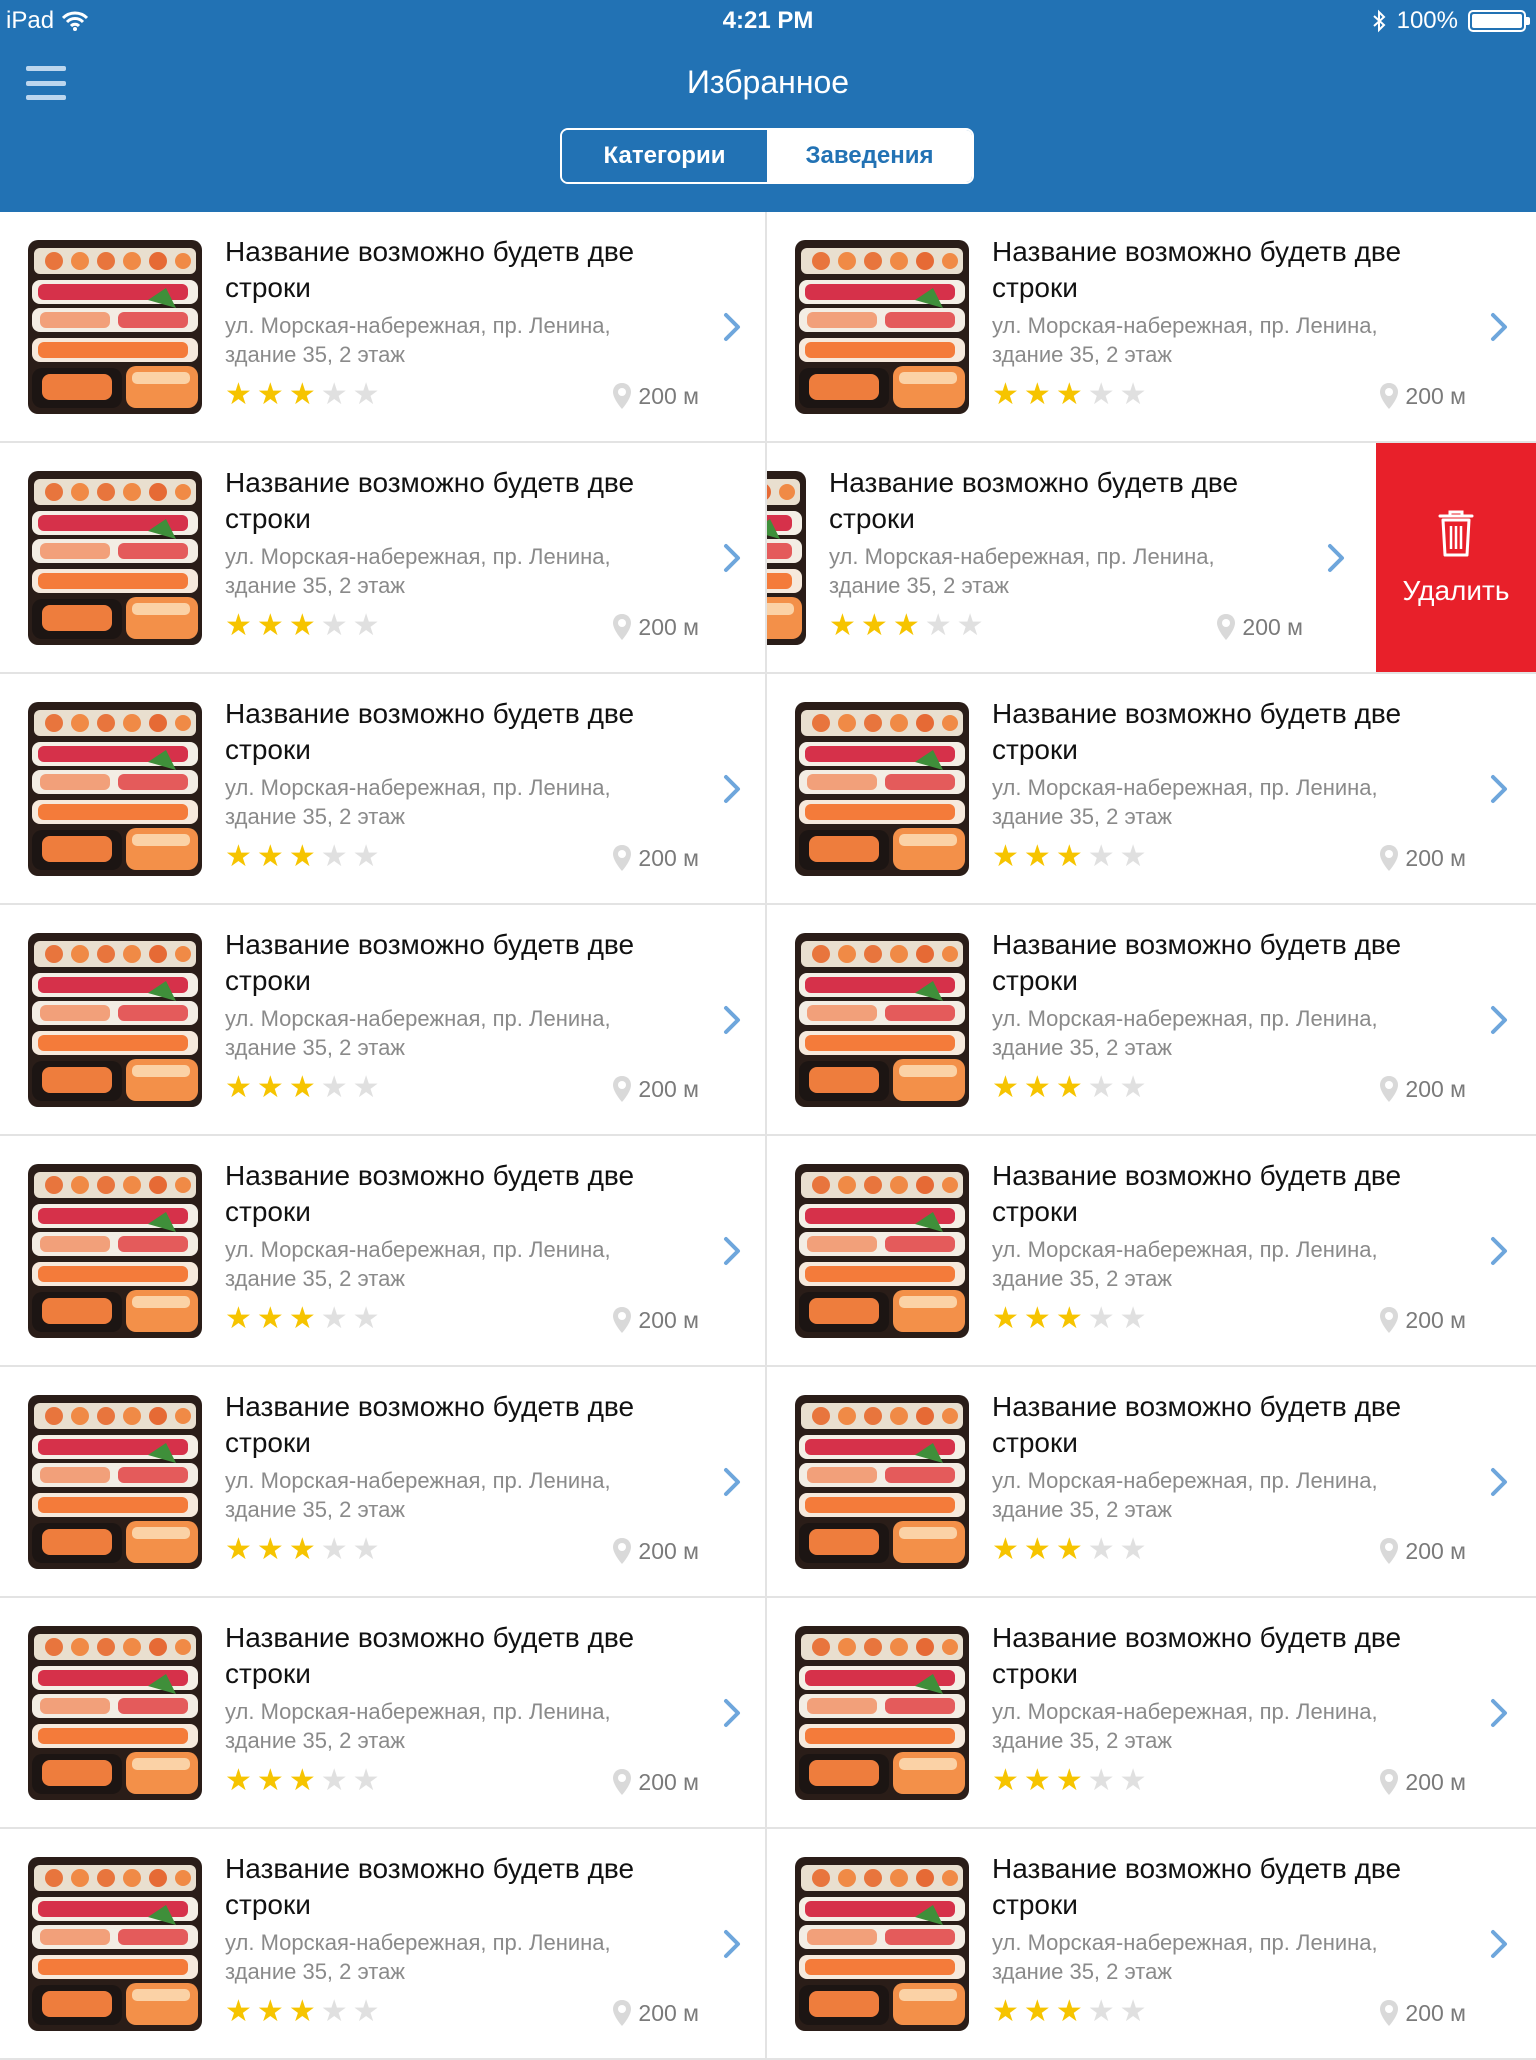 This screenshot has width=1536, height=2060. I want to click on page-title: Избранное, so click(768, 82).